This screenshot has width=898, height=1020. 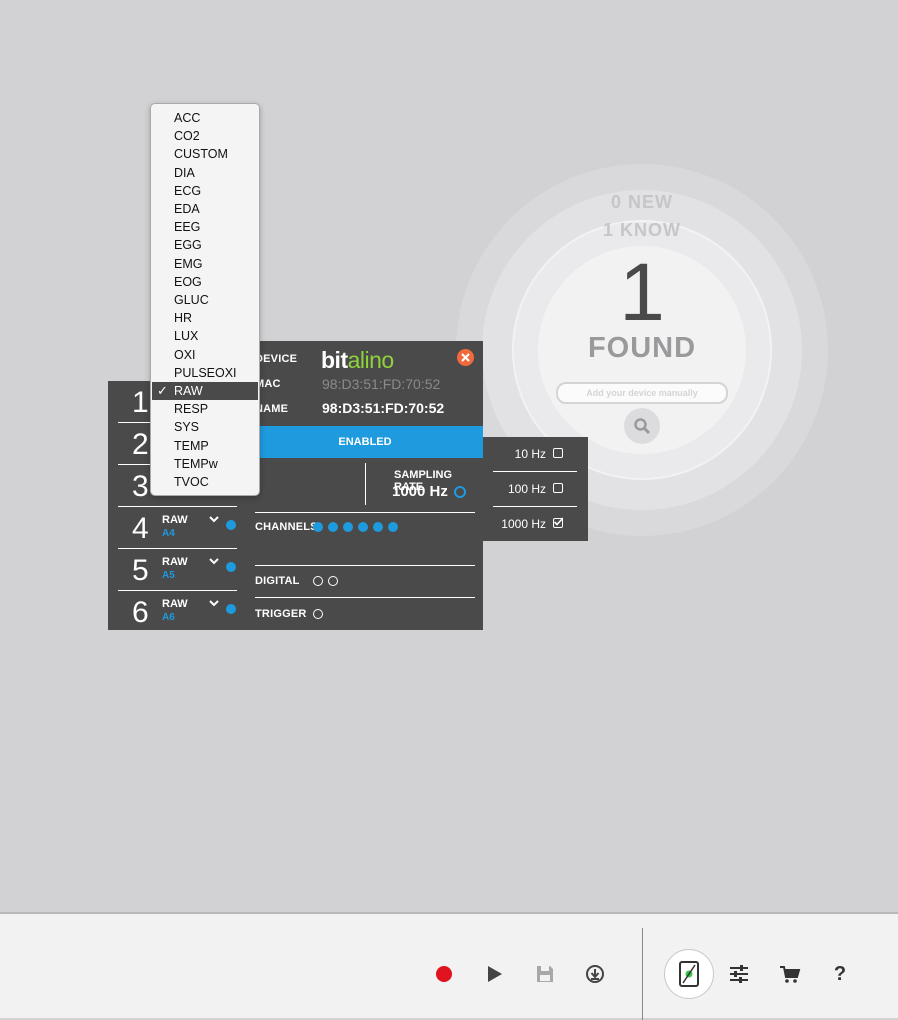 I want to click on mac-value: 98:D3:51:FD:70:52, so click(x=381, y=384).